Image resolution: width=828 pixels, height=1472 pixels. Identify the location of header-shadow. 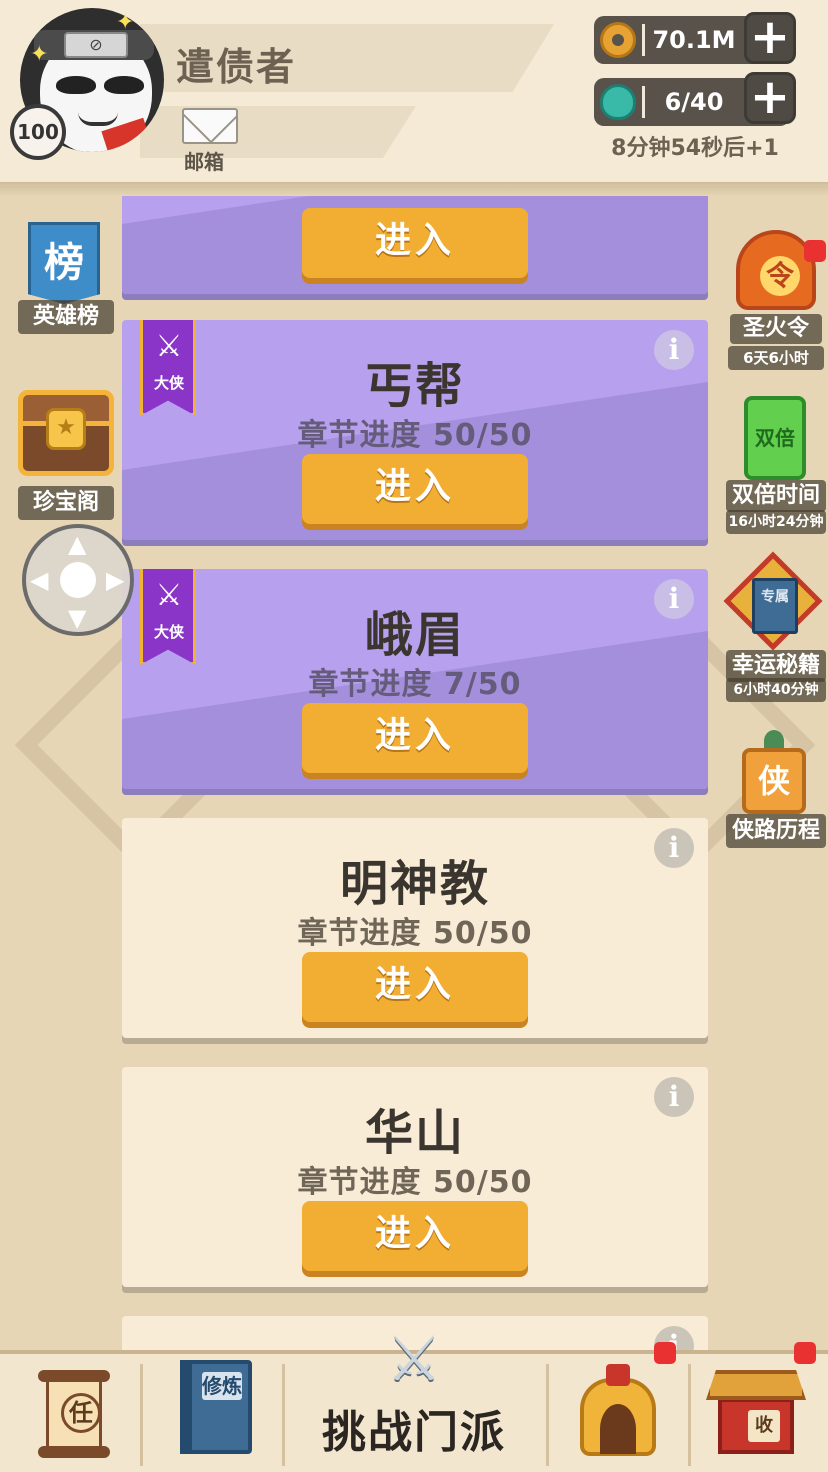
(414, 189).